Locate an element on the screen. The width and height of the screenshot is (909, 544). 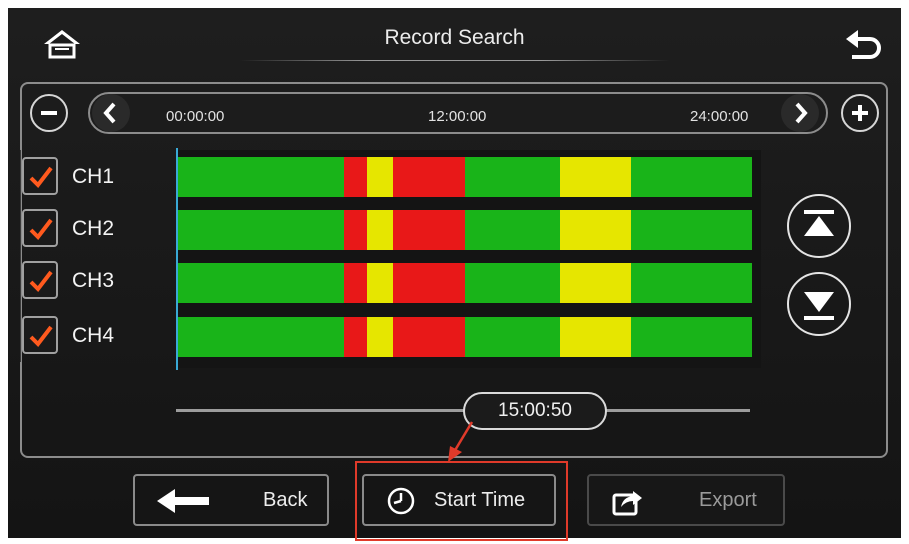
channel-label: CH3 is located at coordinates (93, 280).